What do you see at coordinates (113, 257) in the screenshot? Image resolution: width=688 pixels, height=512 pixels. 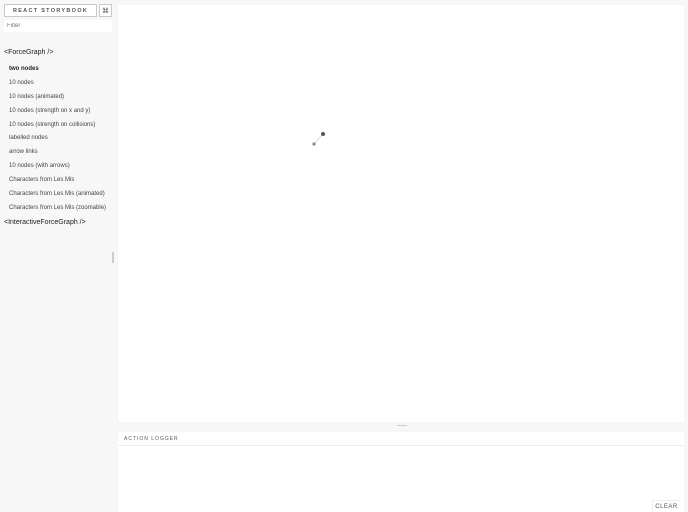 I see `sidebar-resize-handle` at bounding box center [113, 257].